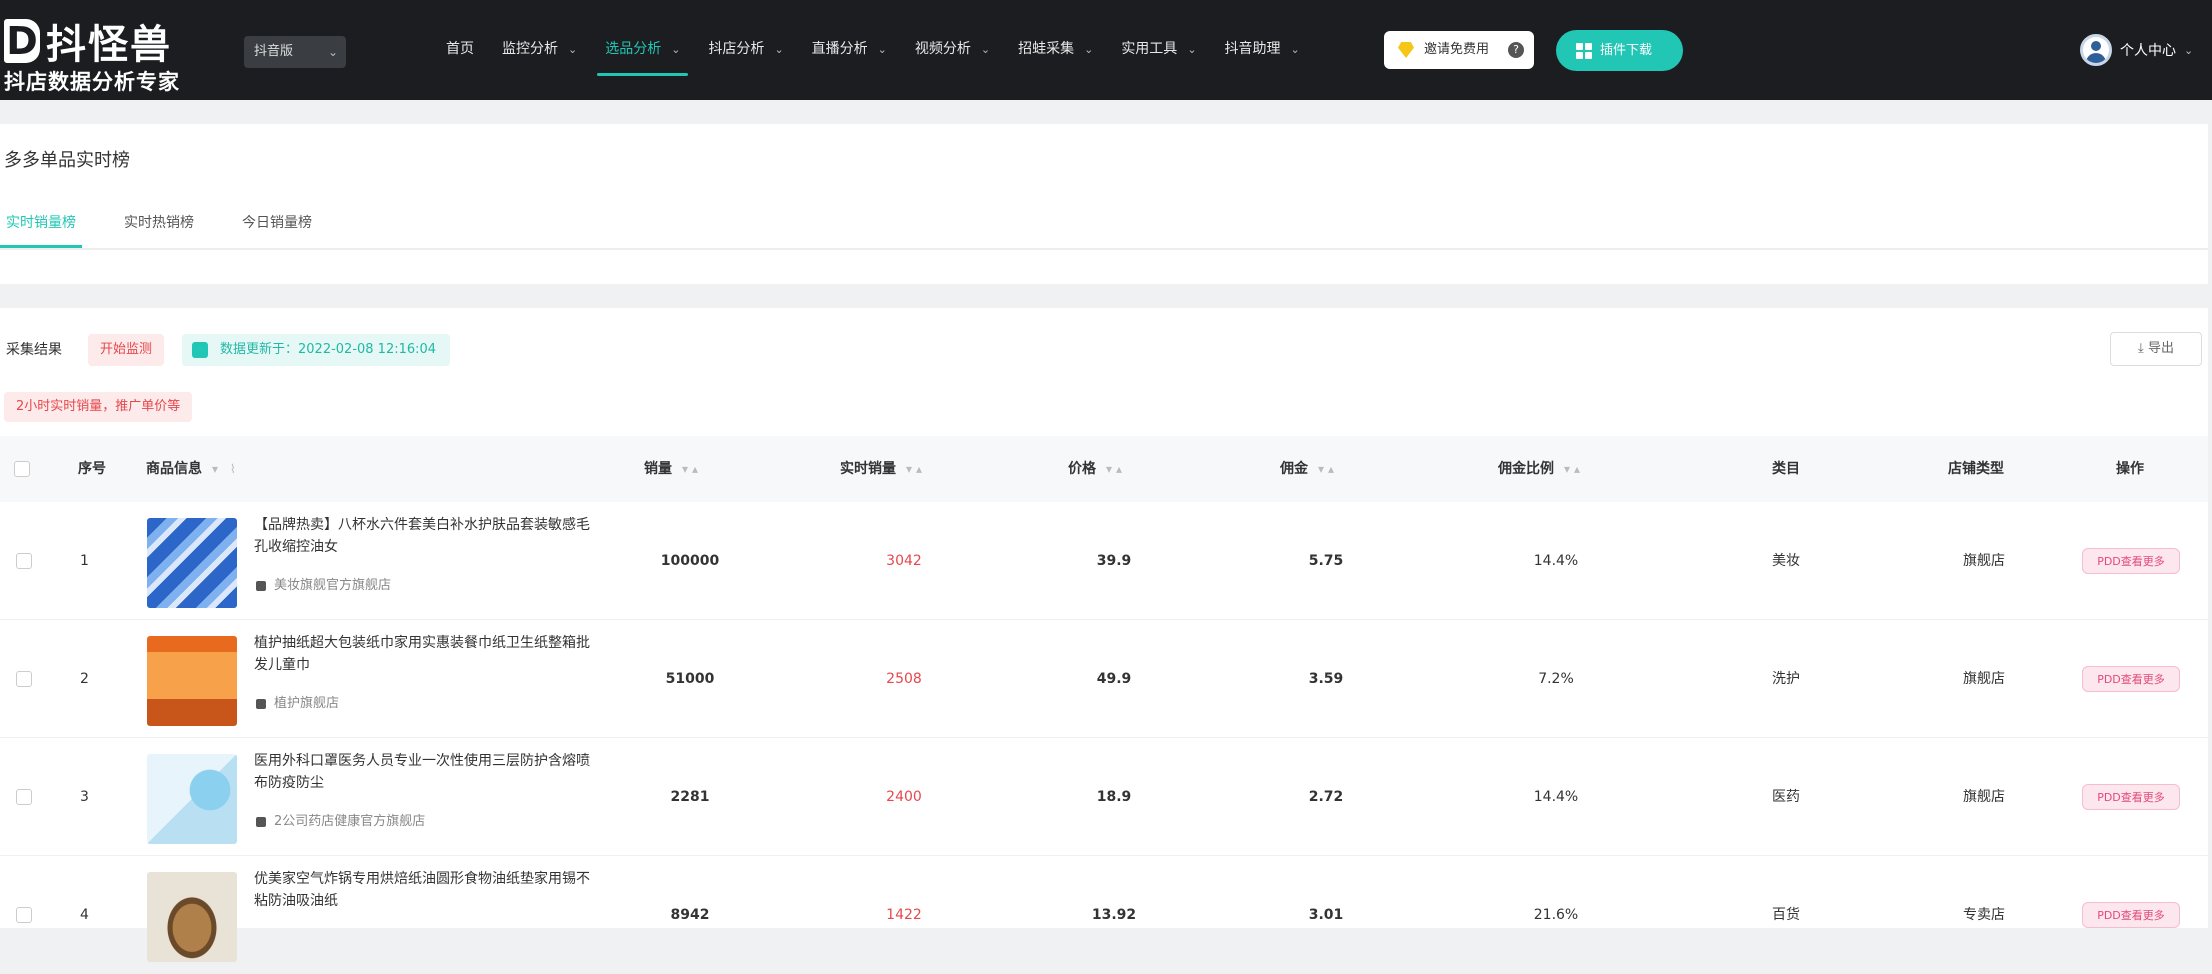 This screenshot has width=2212, height=974. Describe the element at coordinates (126, 350) in the screenshot. I see `monitor-tag: 开始监测` at that location.